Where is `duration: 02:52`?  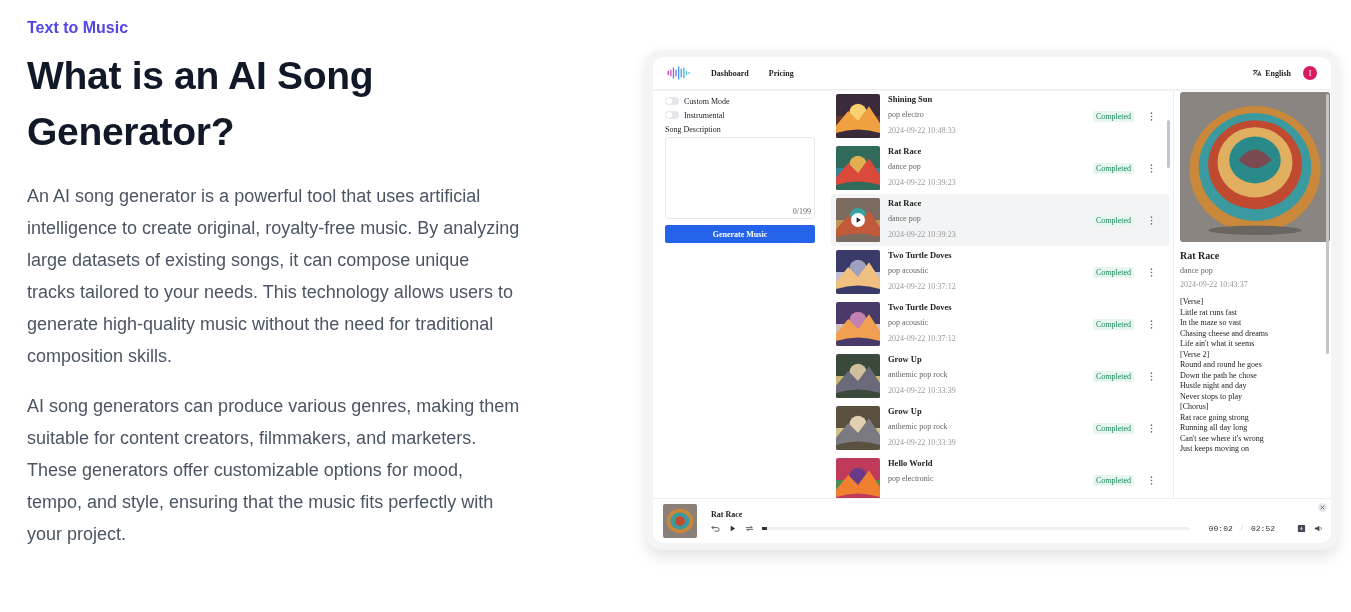
duration: 02:52 is located at coordinates (1263, 528).